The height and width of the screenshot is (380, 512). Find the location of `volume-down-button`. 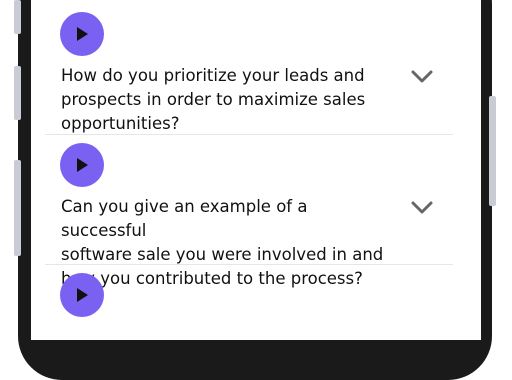

volume-down-button is located at coordinates (17, 208).